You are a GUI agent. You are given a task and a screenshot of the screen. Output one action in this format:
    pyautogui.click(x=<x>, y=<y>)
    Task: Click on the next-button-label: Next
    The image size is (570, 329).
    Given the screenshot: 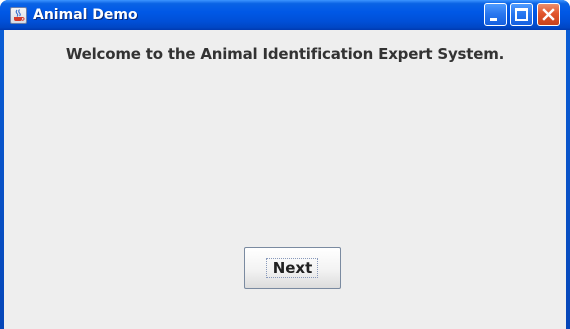 What is the action you would take?
    pyautogui.click(x=292, y=268)
    